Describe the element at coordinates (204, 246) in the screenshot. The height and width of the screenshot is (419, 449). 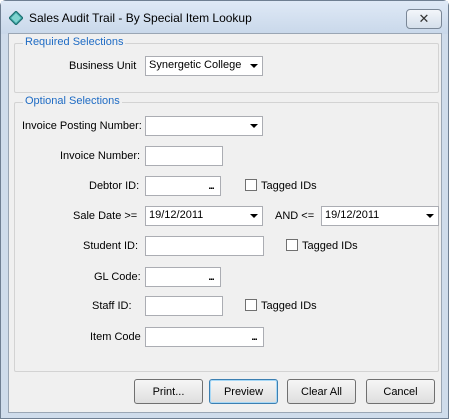
I see `student-id-input` at that location.